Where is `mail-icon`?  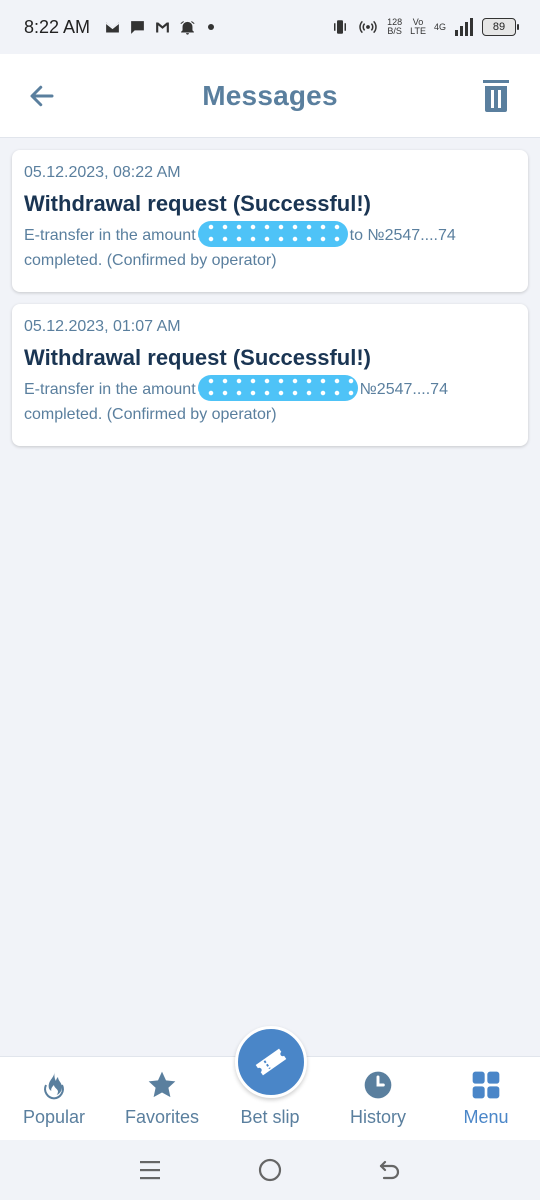 mail-icon is located at coordinates (112, 27).